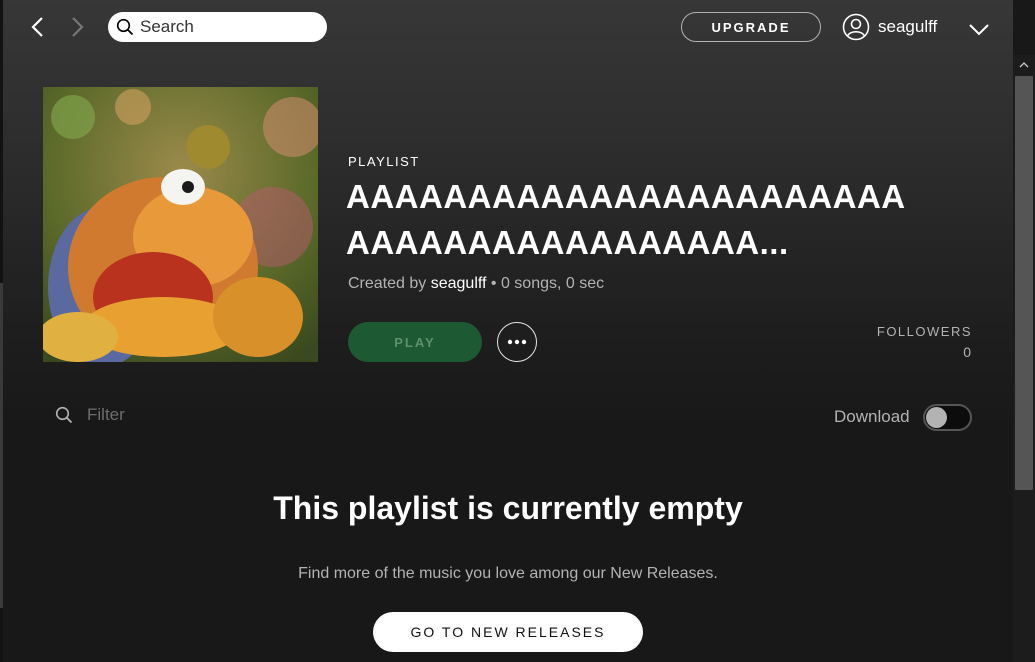 The height and width of the screenshot is (662, 1035). I want to click on chevron-left-icon, so click(37, 27).